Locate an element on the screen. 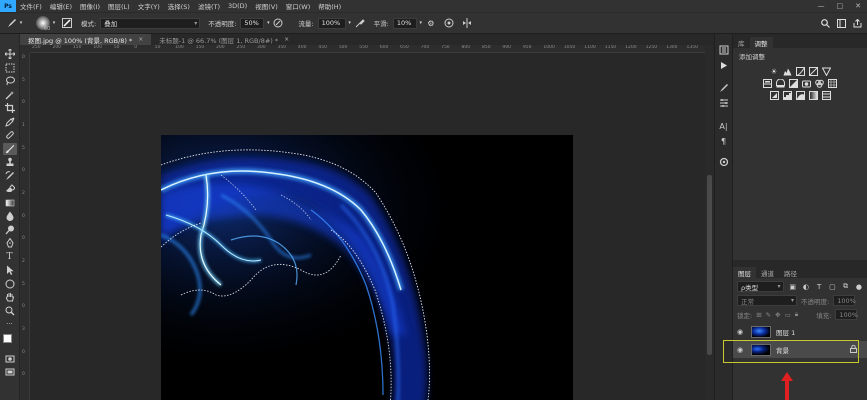 This screenshot has height=400, width=867. dodge-tool-icon is located at coordinates (10, 230).